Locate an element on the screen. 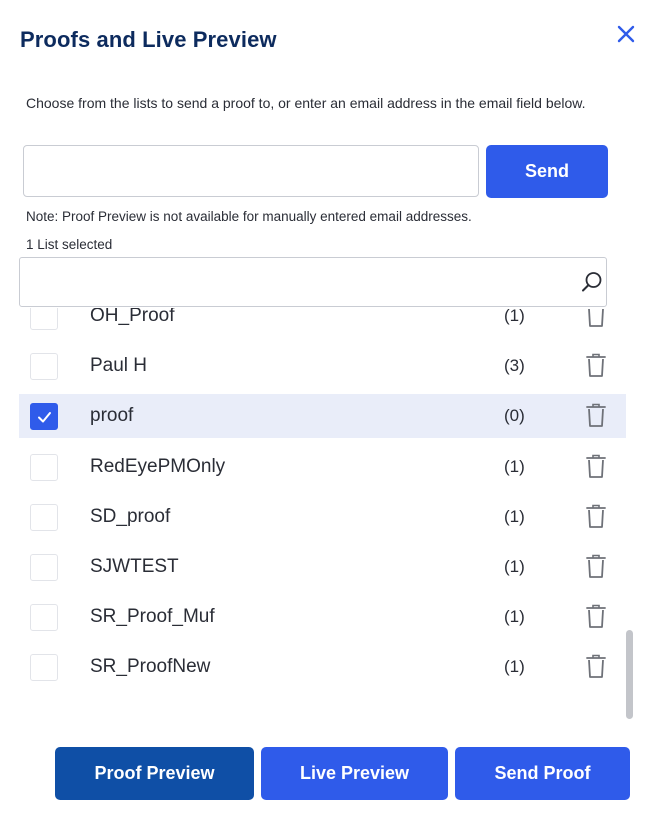 This screenshot has width=654, height=816. list-item: RedEyePMOnly (1) is located at coordinates (322, 467).